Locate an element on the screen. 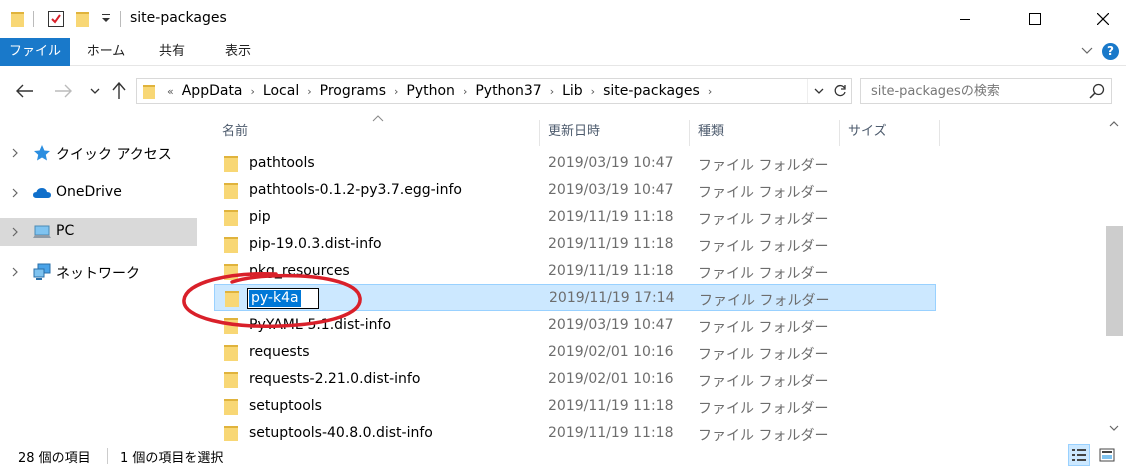 This screenshot has height=470, width=1126. breadcrumb-local: Local is located at coordinates (281, 91).